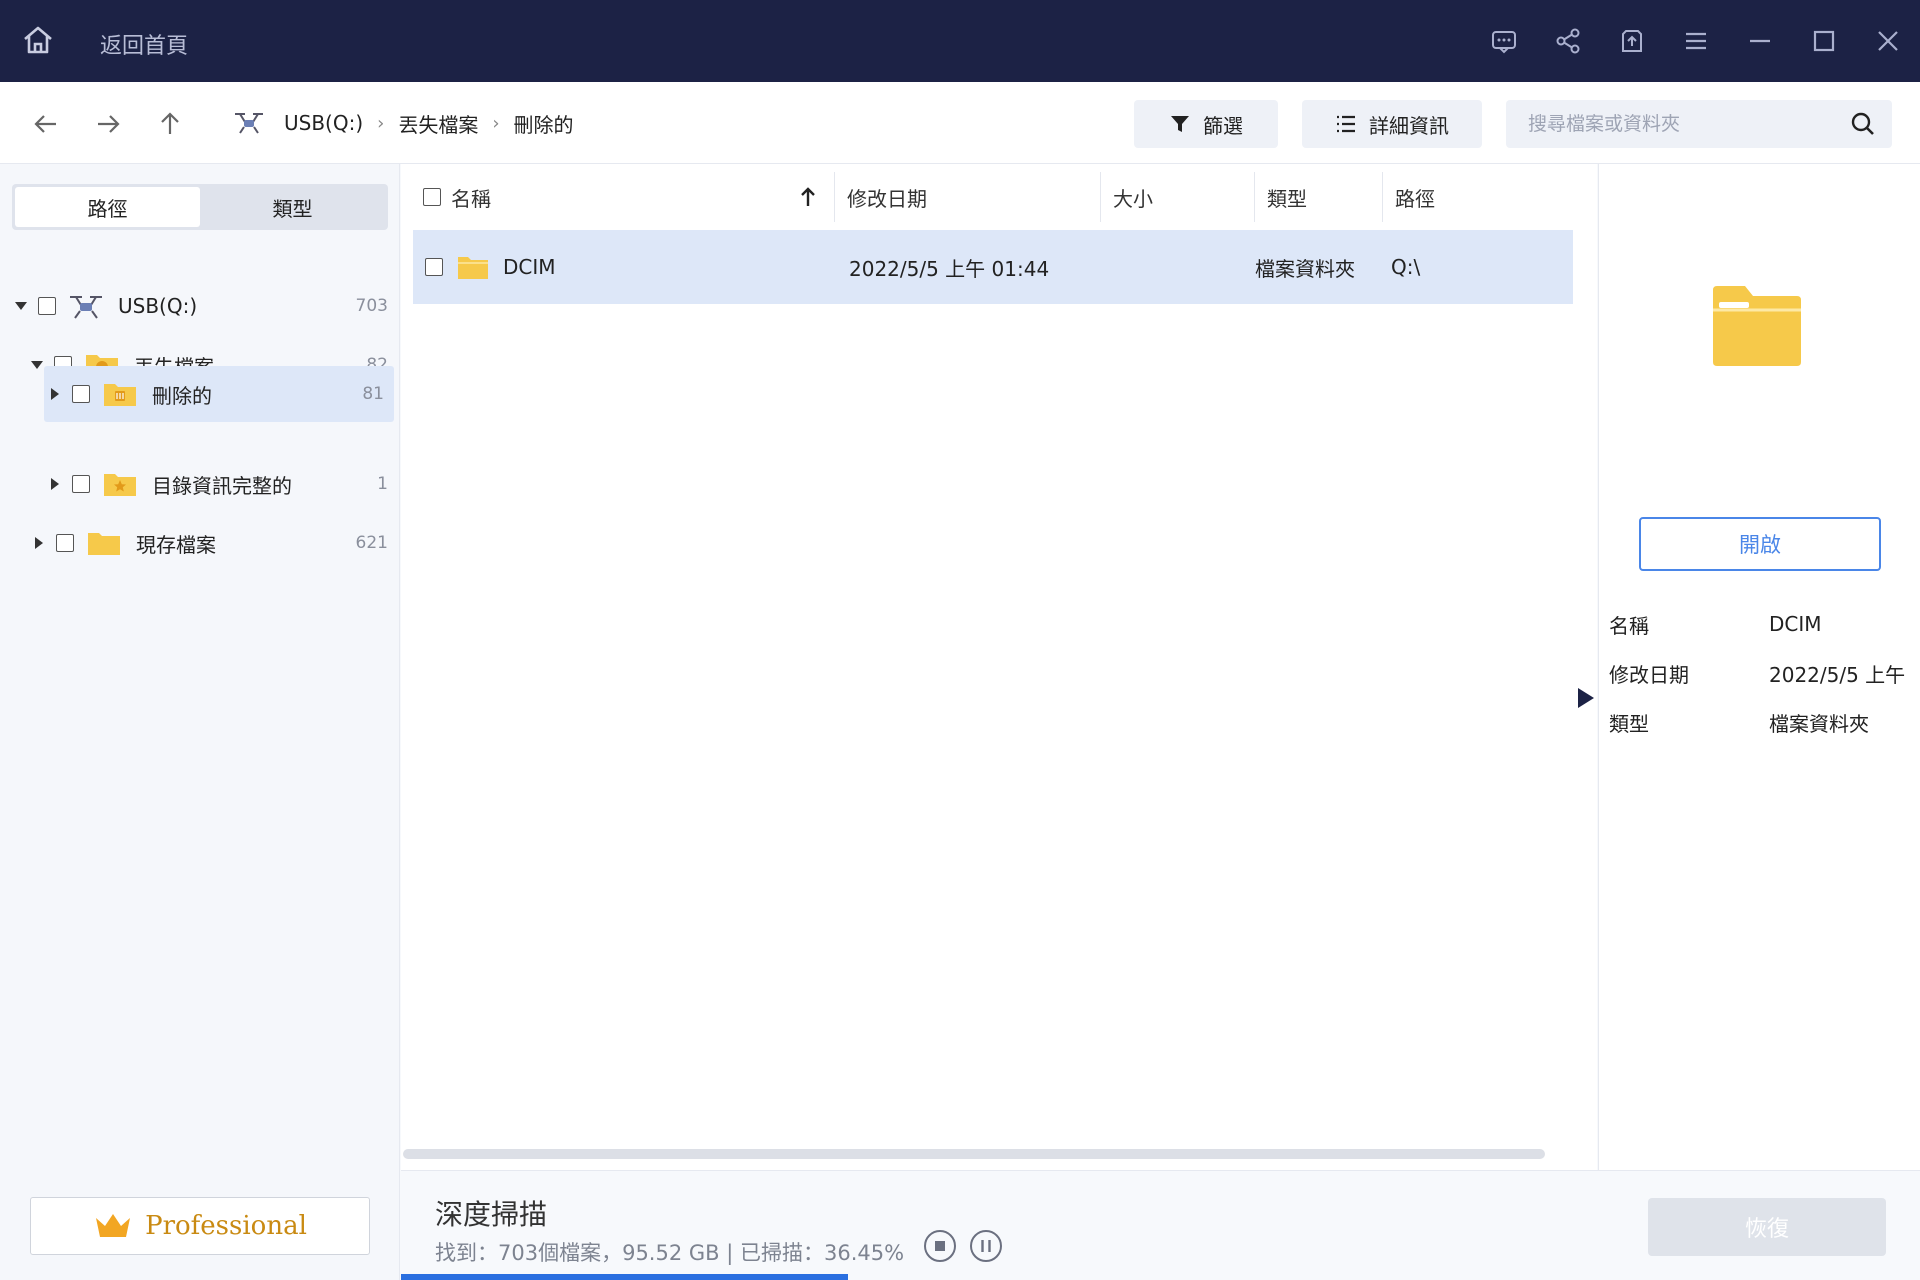 This screenshot has height=1280, width=1920. What do you see at coordinates (1178, 197) in the screenshot?
I see `column-size: 大小` at bounding box center [1178, 197].